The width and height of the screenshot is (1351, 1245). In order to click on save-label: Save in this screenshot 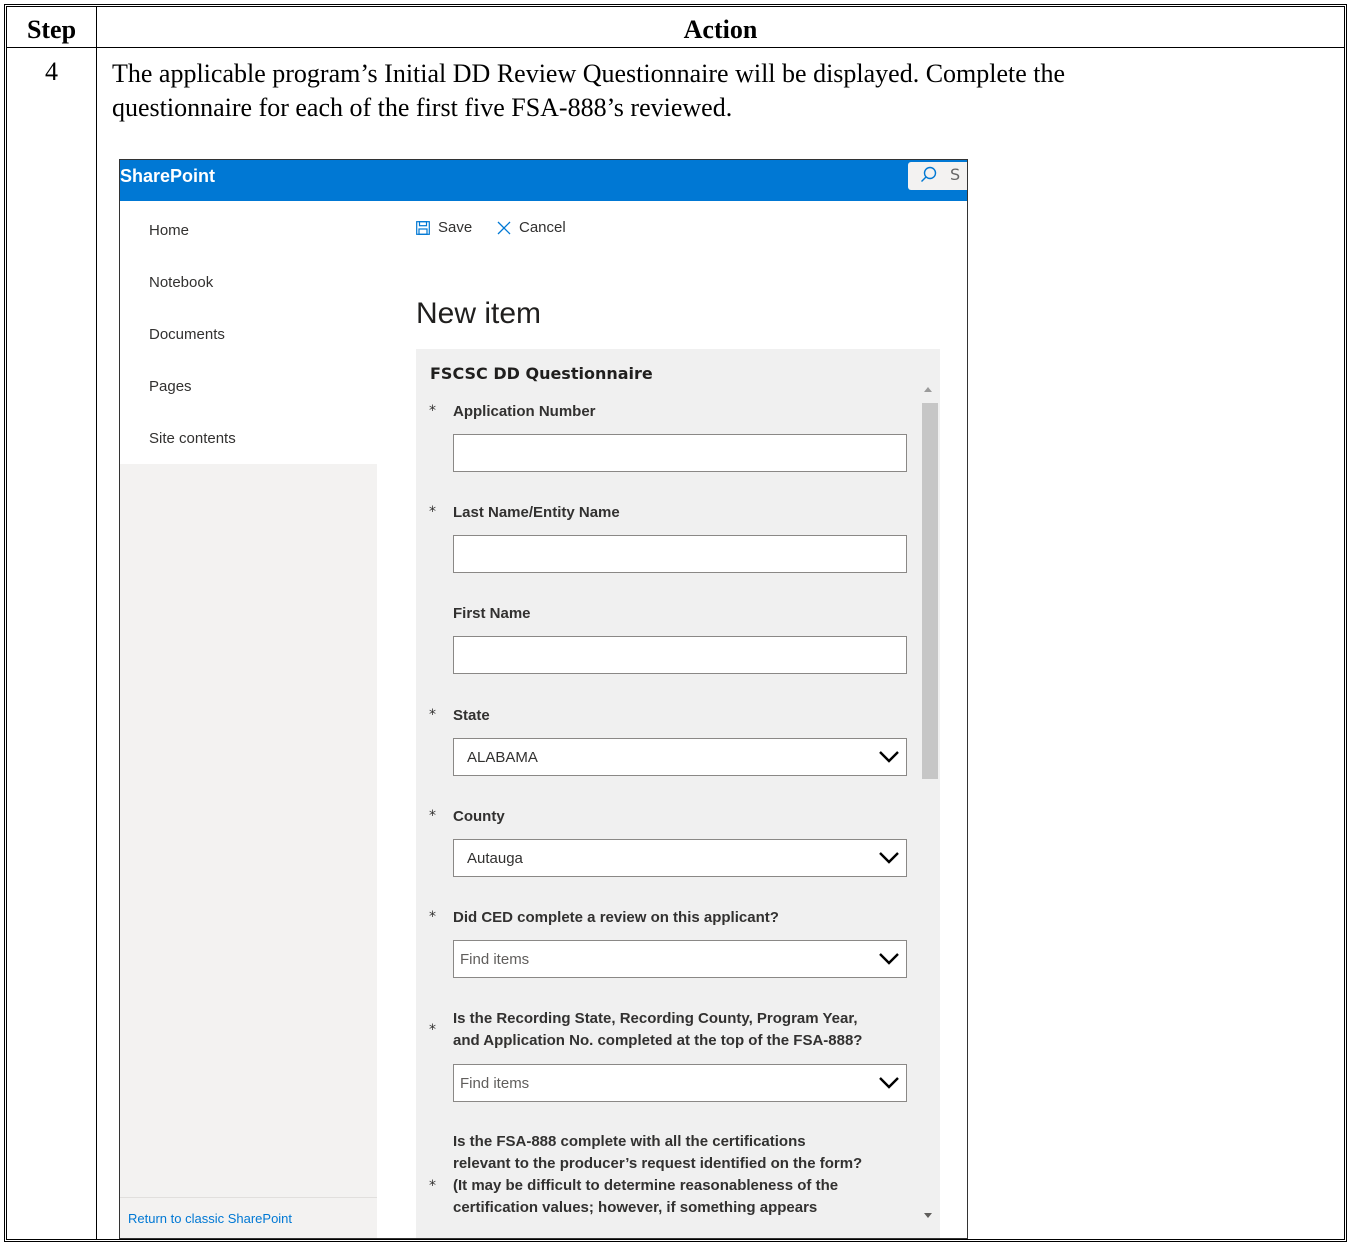, I will do `click(455, 227)`.